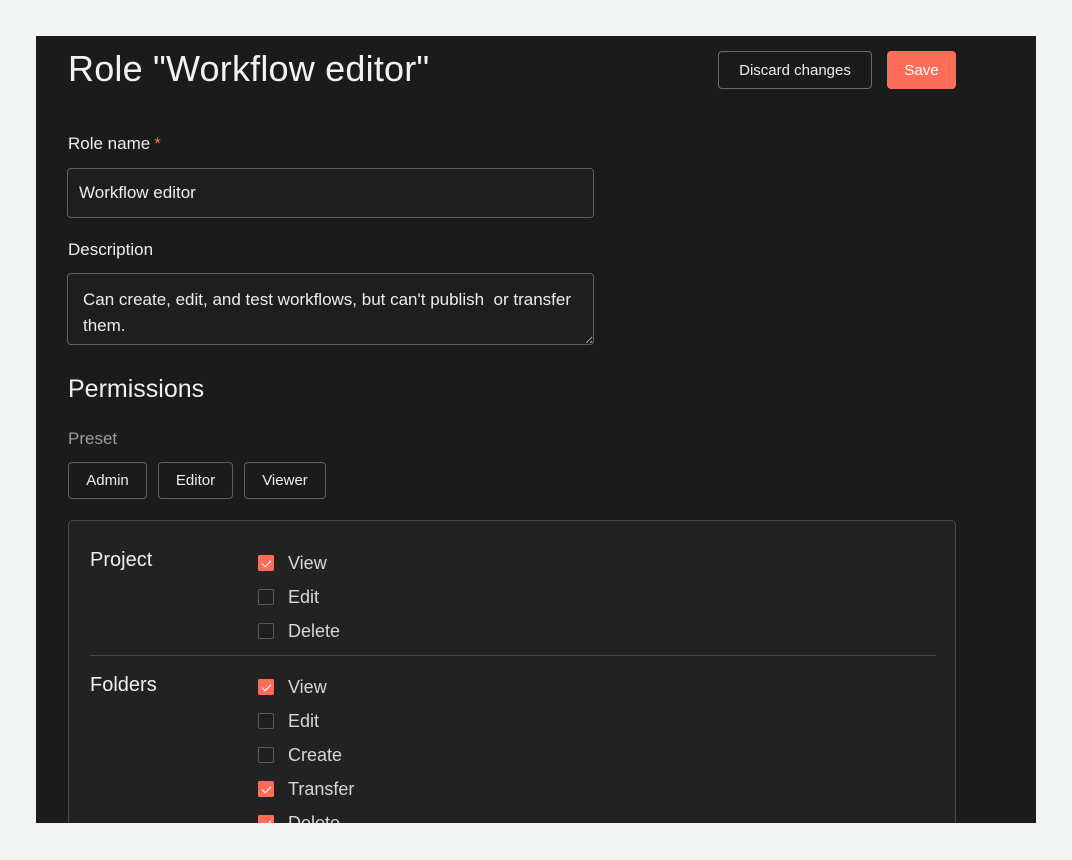  I want to click on perm-folders-transfer: Transfer, so click(306, 789).